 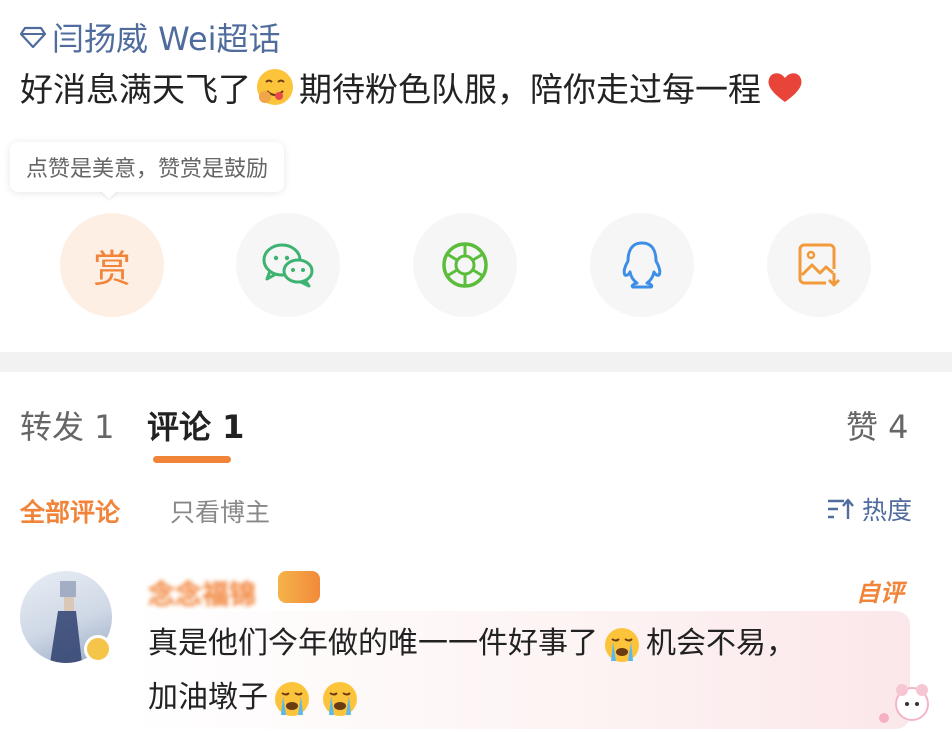 I want to click on save-image-icon, so click(x=819, y=265).